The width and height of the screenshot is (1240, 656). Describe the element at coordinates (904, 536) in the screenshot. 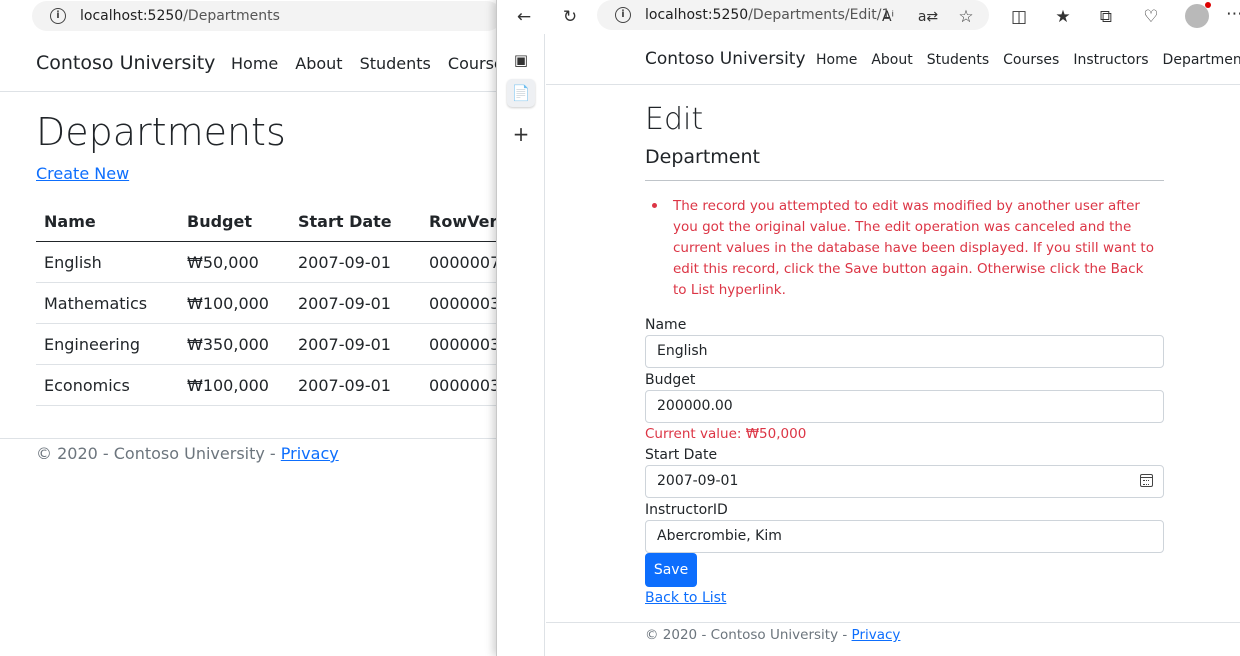

I see `instructor-select: Abercrombie, Kim` at that location.